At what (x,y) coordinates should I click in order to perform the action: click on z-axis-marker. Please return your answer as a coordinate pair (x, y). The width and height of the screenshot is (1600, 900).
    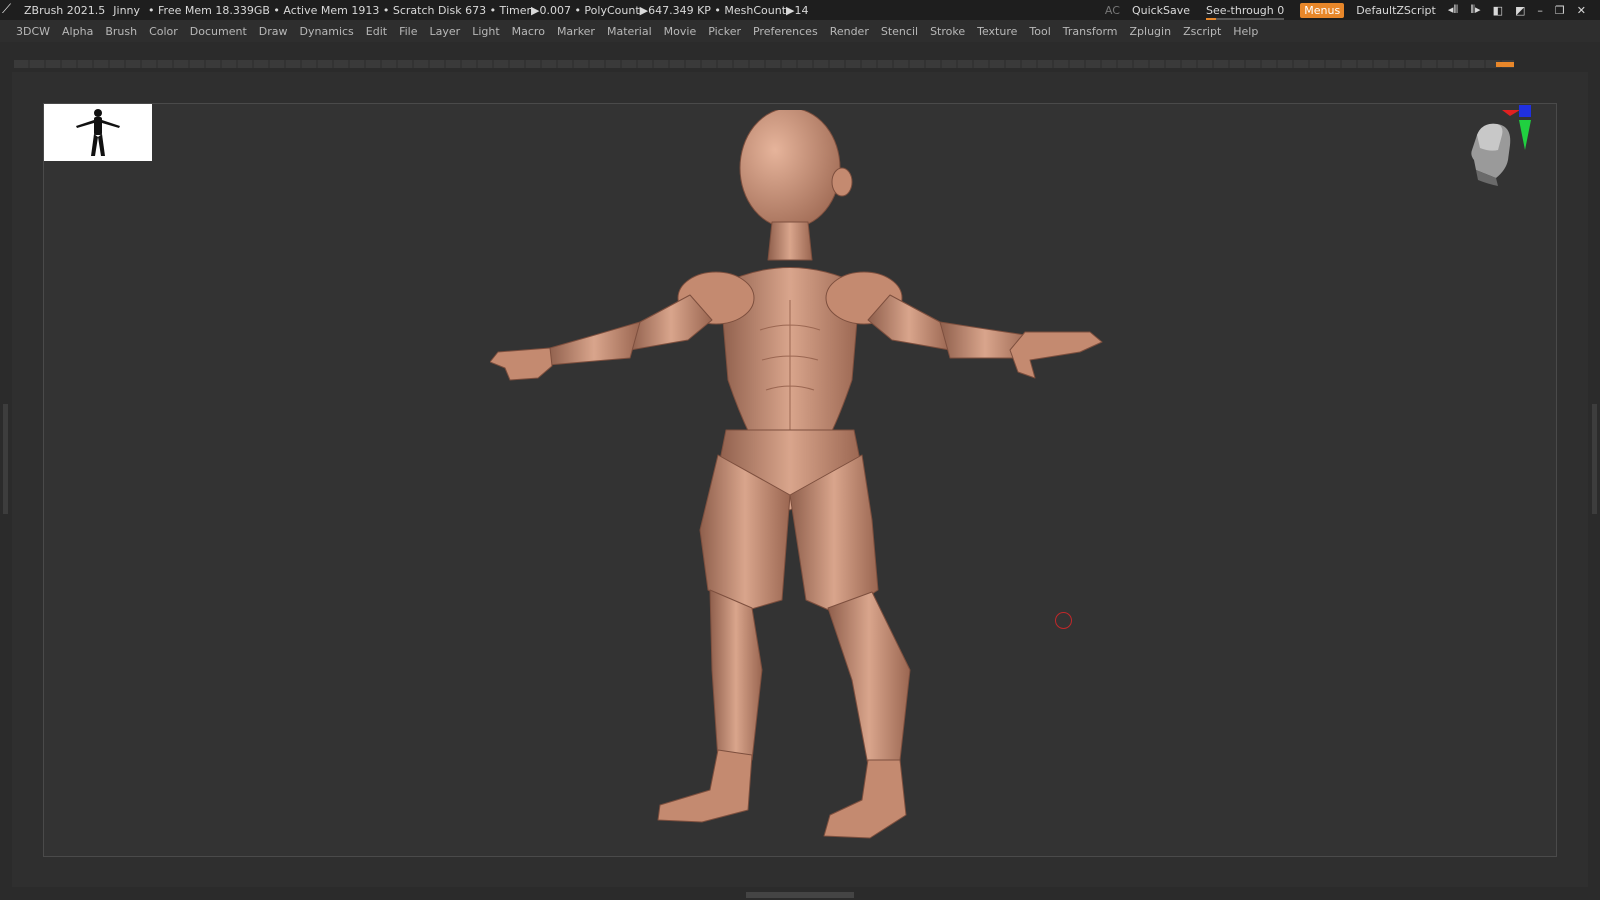
    Looking at the image, I should click on (1525, 111).